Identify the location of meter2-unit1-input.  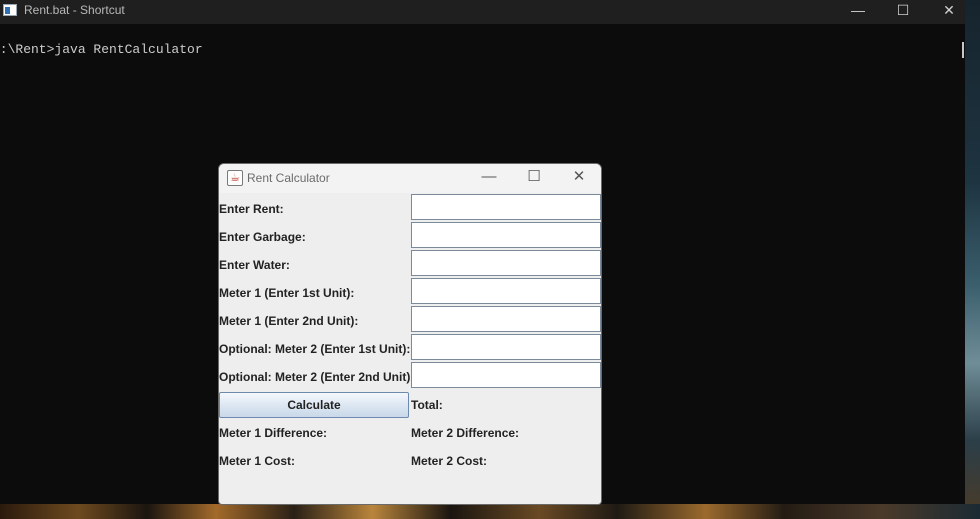
(506, 347).